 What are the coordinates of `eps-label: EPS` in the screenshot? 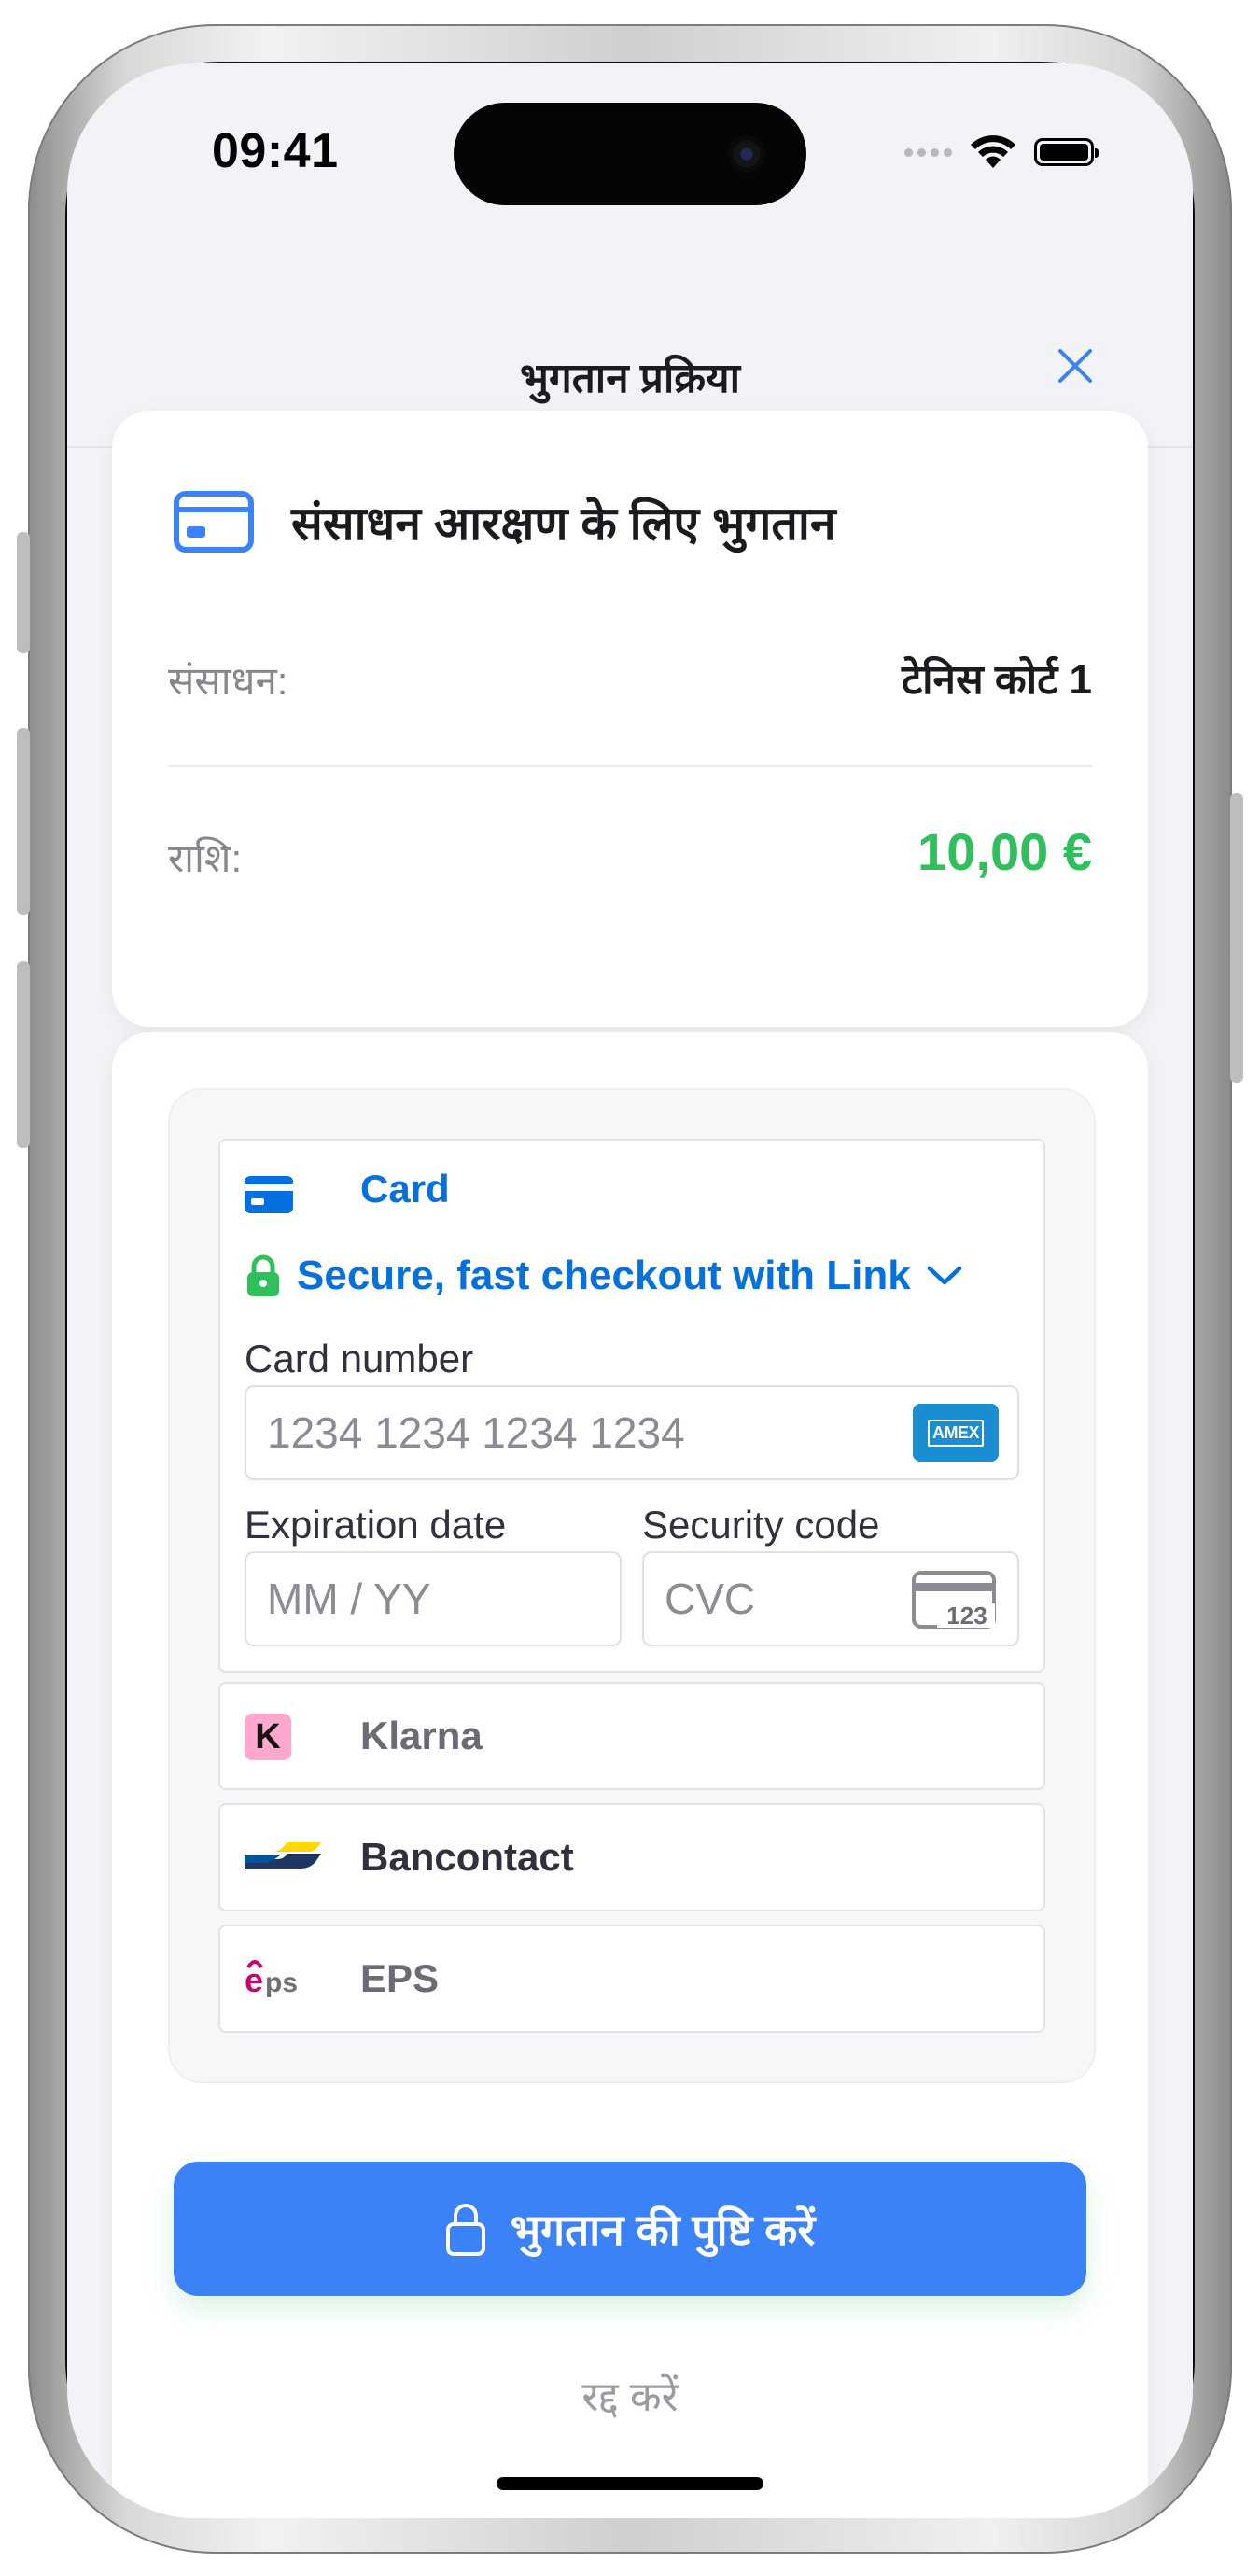 It's located at (400, 1978).